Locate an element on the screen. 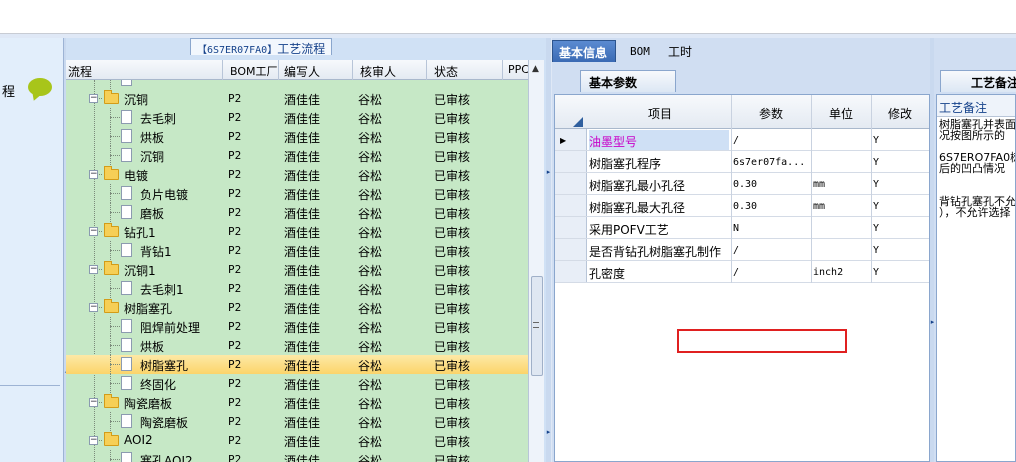  table-row: − 电镀 P2 酒佳佳 谷松 已审核 is located at coordinates (297, 174).